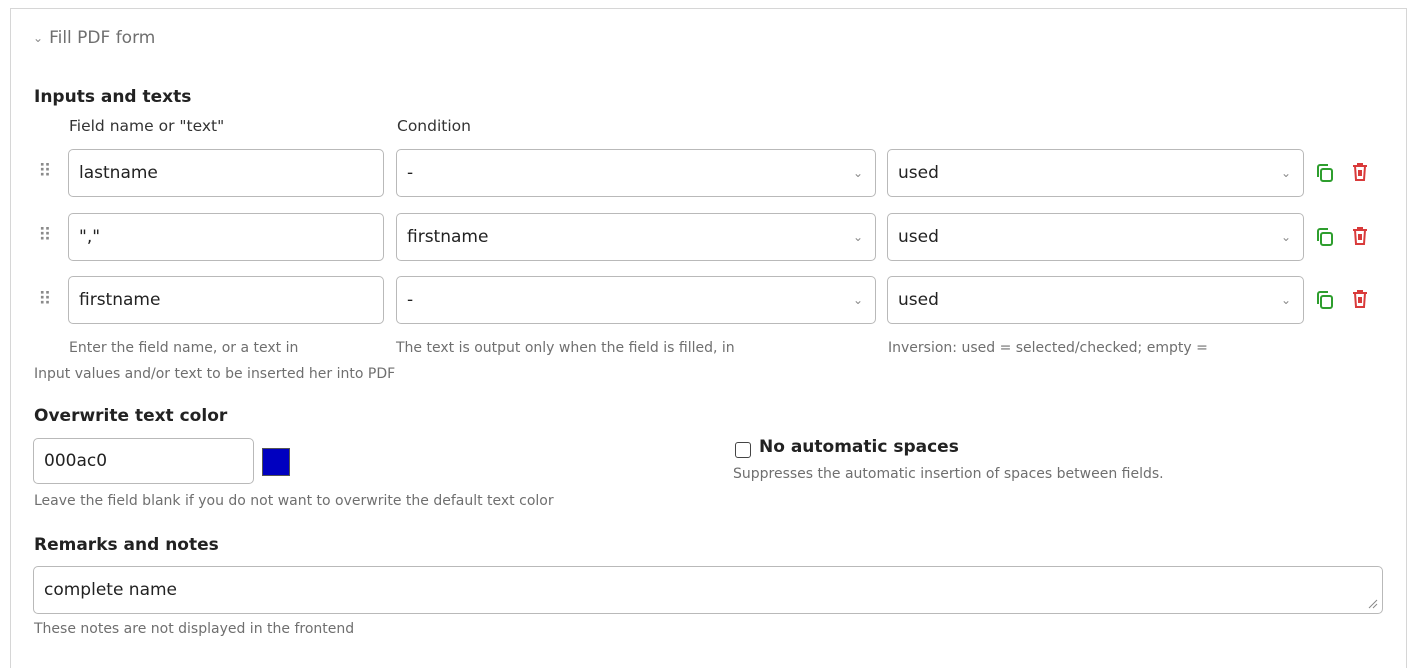  I want to click on remarks-heading: Remarks and notes, so click(126, 545).